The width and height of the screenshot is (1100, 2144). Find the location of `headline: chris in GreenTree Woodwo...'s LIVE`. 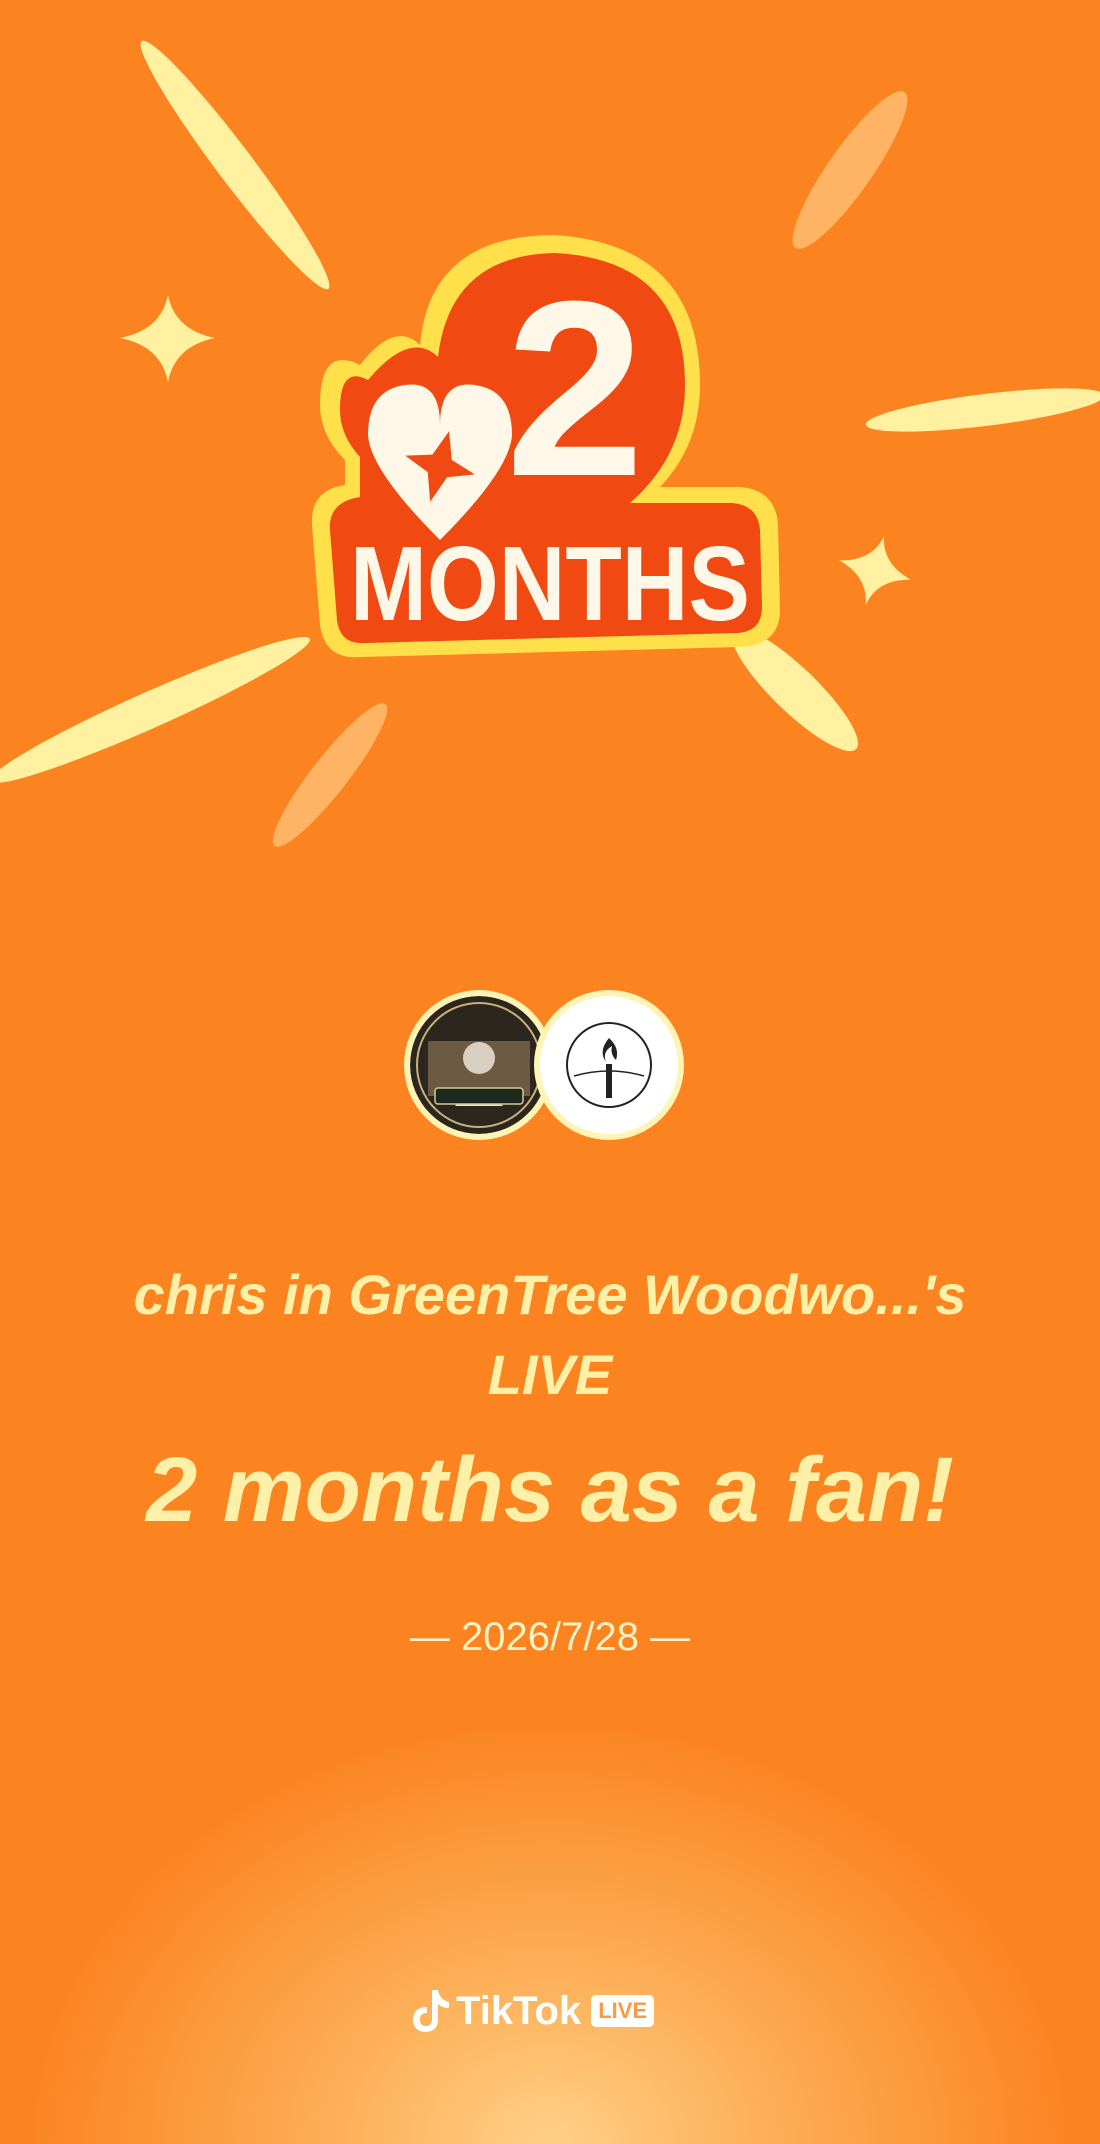

headline: chris in GreenTree Woodwo...'s LIVE is located at coordinates (550, 1335).